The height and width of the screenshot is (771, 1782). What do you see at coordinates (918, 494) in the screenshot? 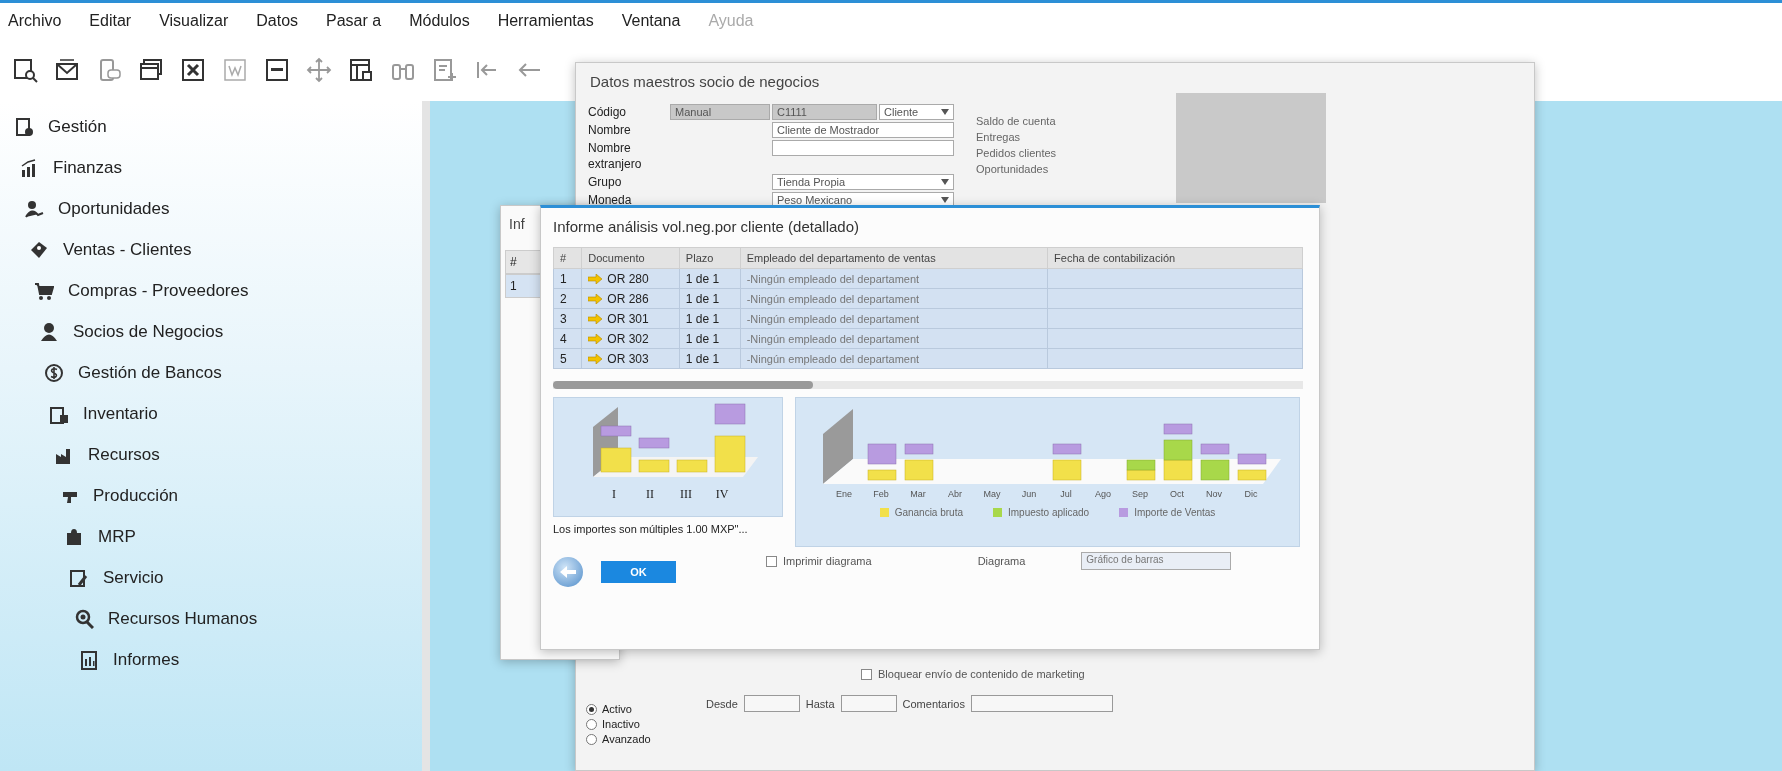
I see `axis-label: Mar` at bounding box center [918, 494].